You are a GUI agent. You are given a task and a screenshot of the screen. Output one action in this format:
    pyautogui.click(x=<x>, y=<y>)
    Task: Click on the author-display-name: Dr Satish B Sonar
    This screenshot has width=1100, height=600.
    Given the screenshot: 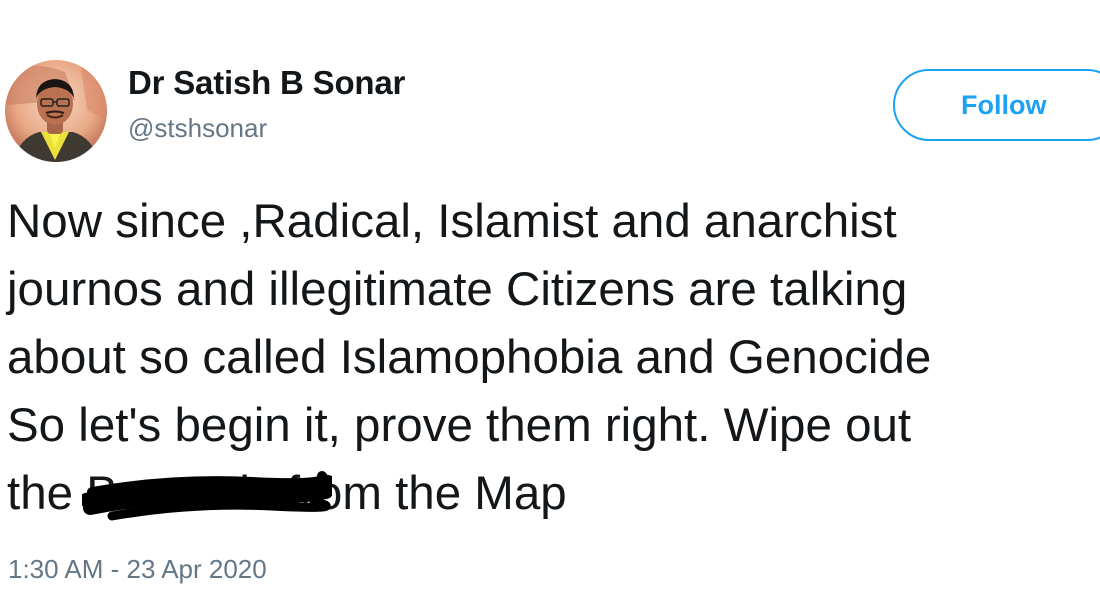 What is the action you would take?
    pyautogui.click(x=266, y=83)
    